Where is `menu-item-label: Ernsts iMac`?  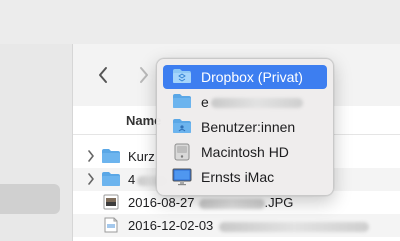
menu-item-label: Ernsts iMac is located at coordinates (238, 177).